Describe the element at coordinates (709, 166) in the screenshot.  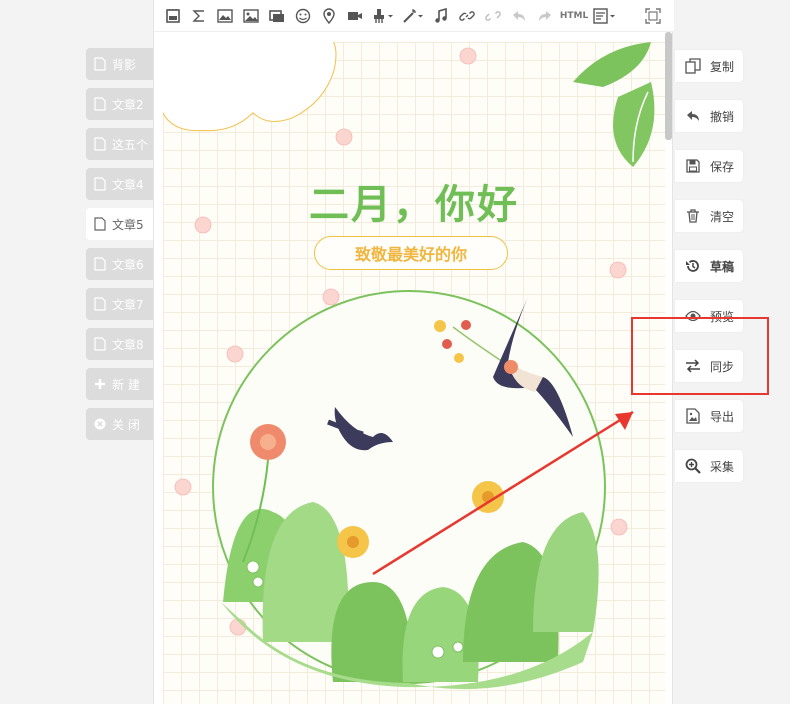
I see `save-button: 保存` at that location.